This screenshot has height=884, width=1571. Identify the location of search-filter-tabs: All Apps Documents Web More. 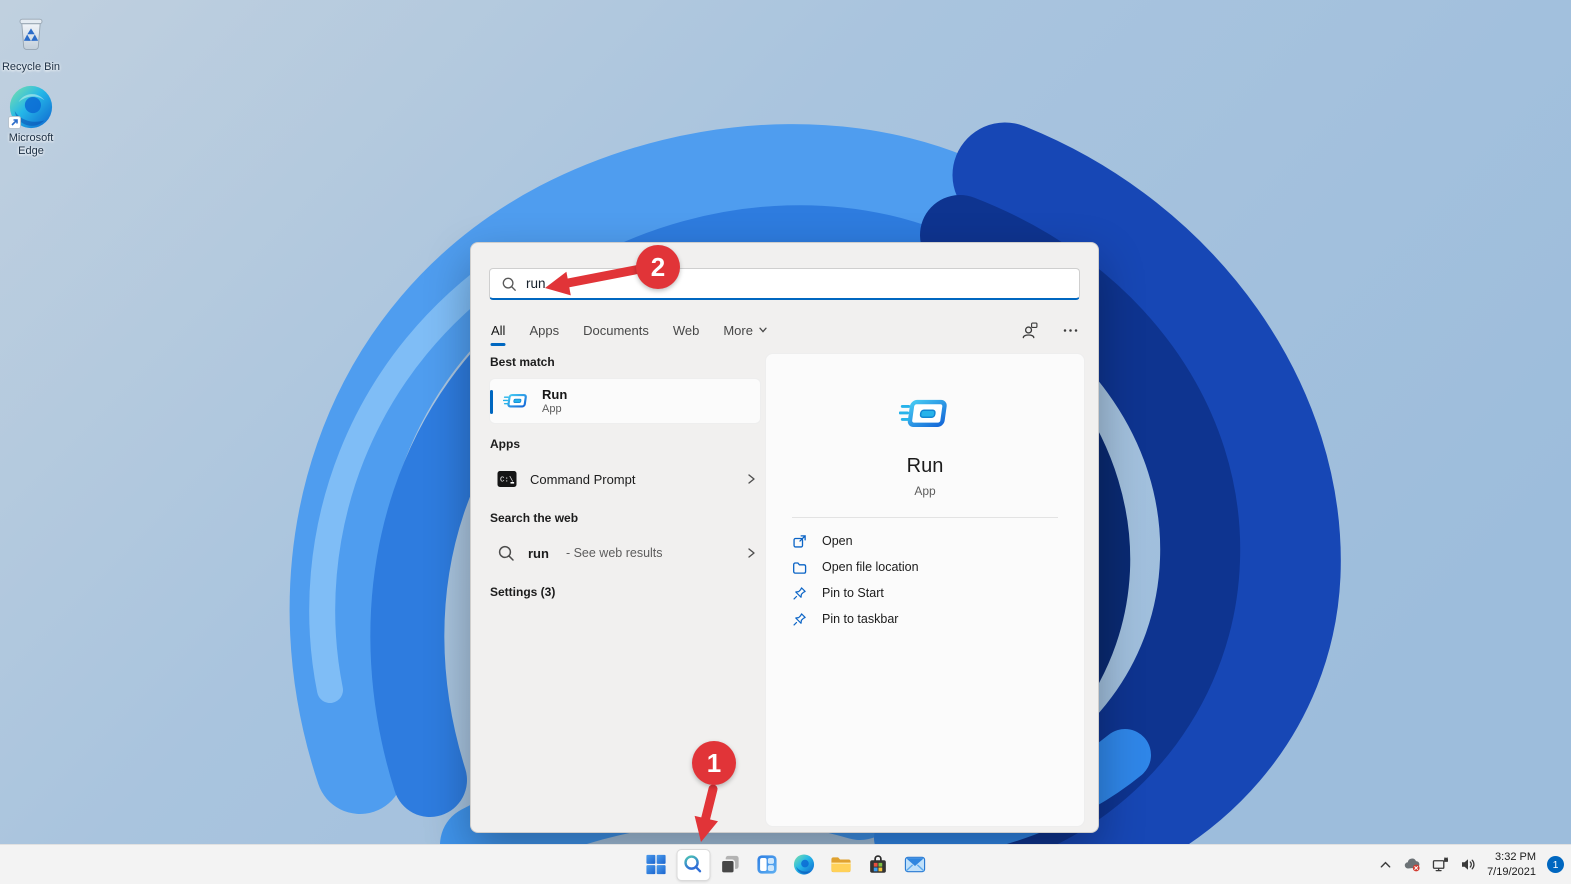
(784, 331).